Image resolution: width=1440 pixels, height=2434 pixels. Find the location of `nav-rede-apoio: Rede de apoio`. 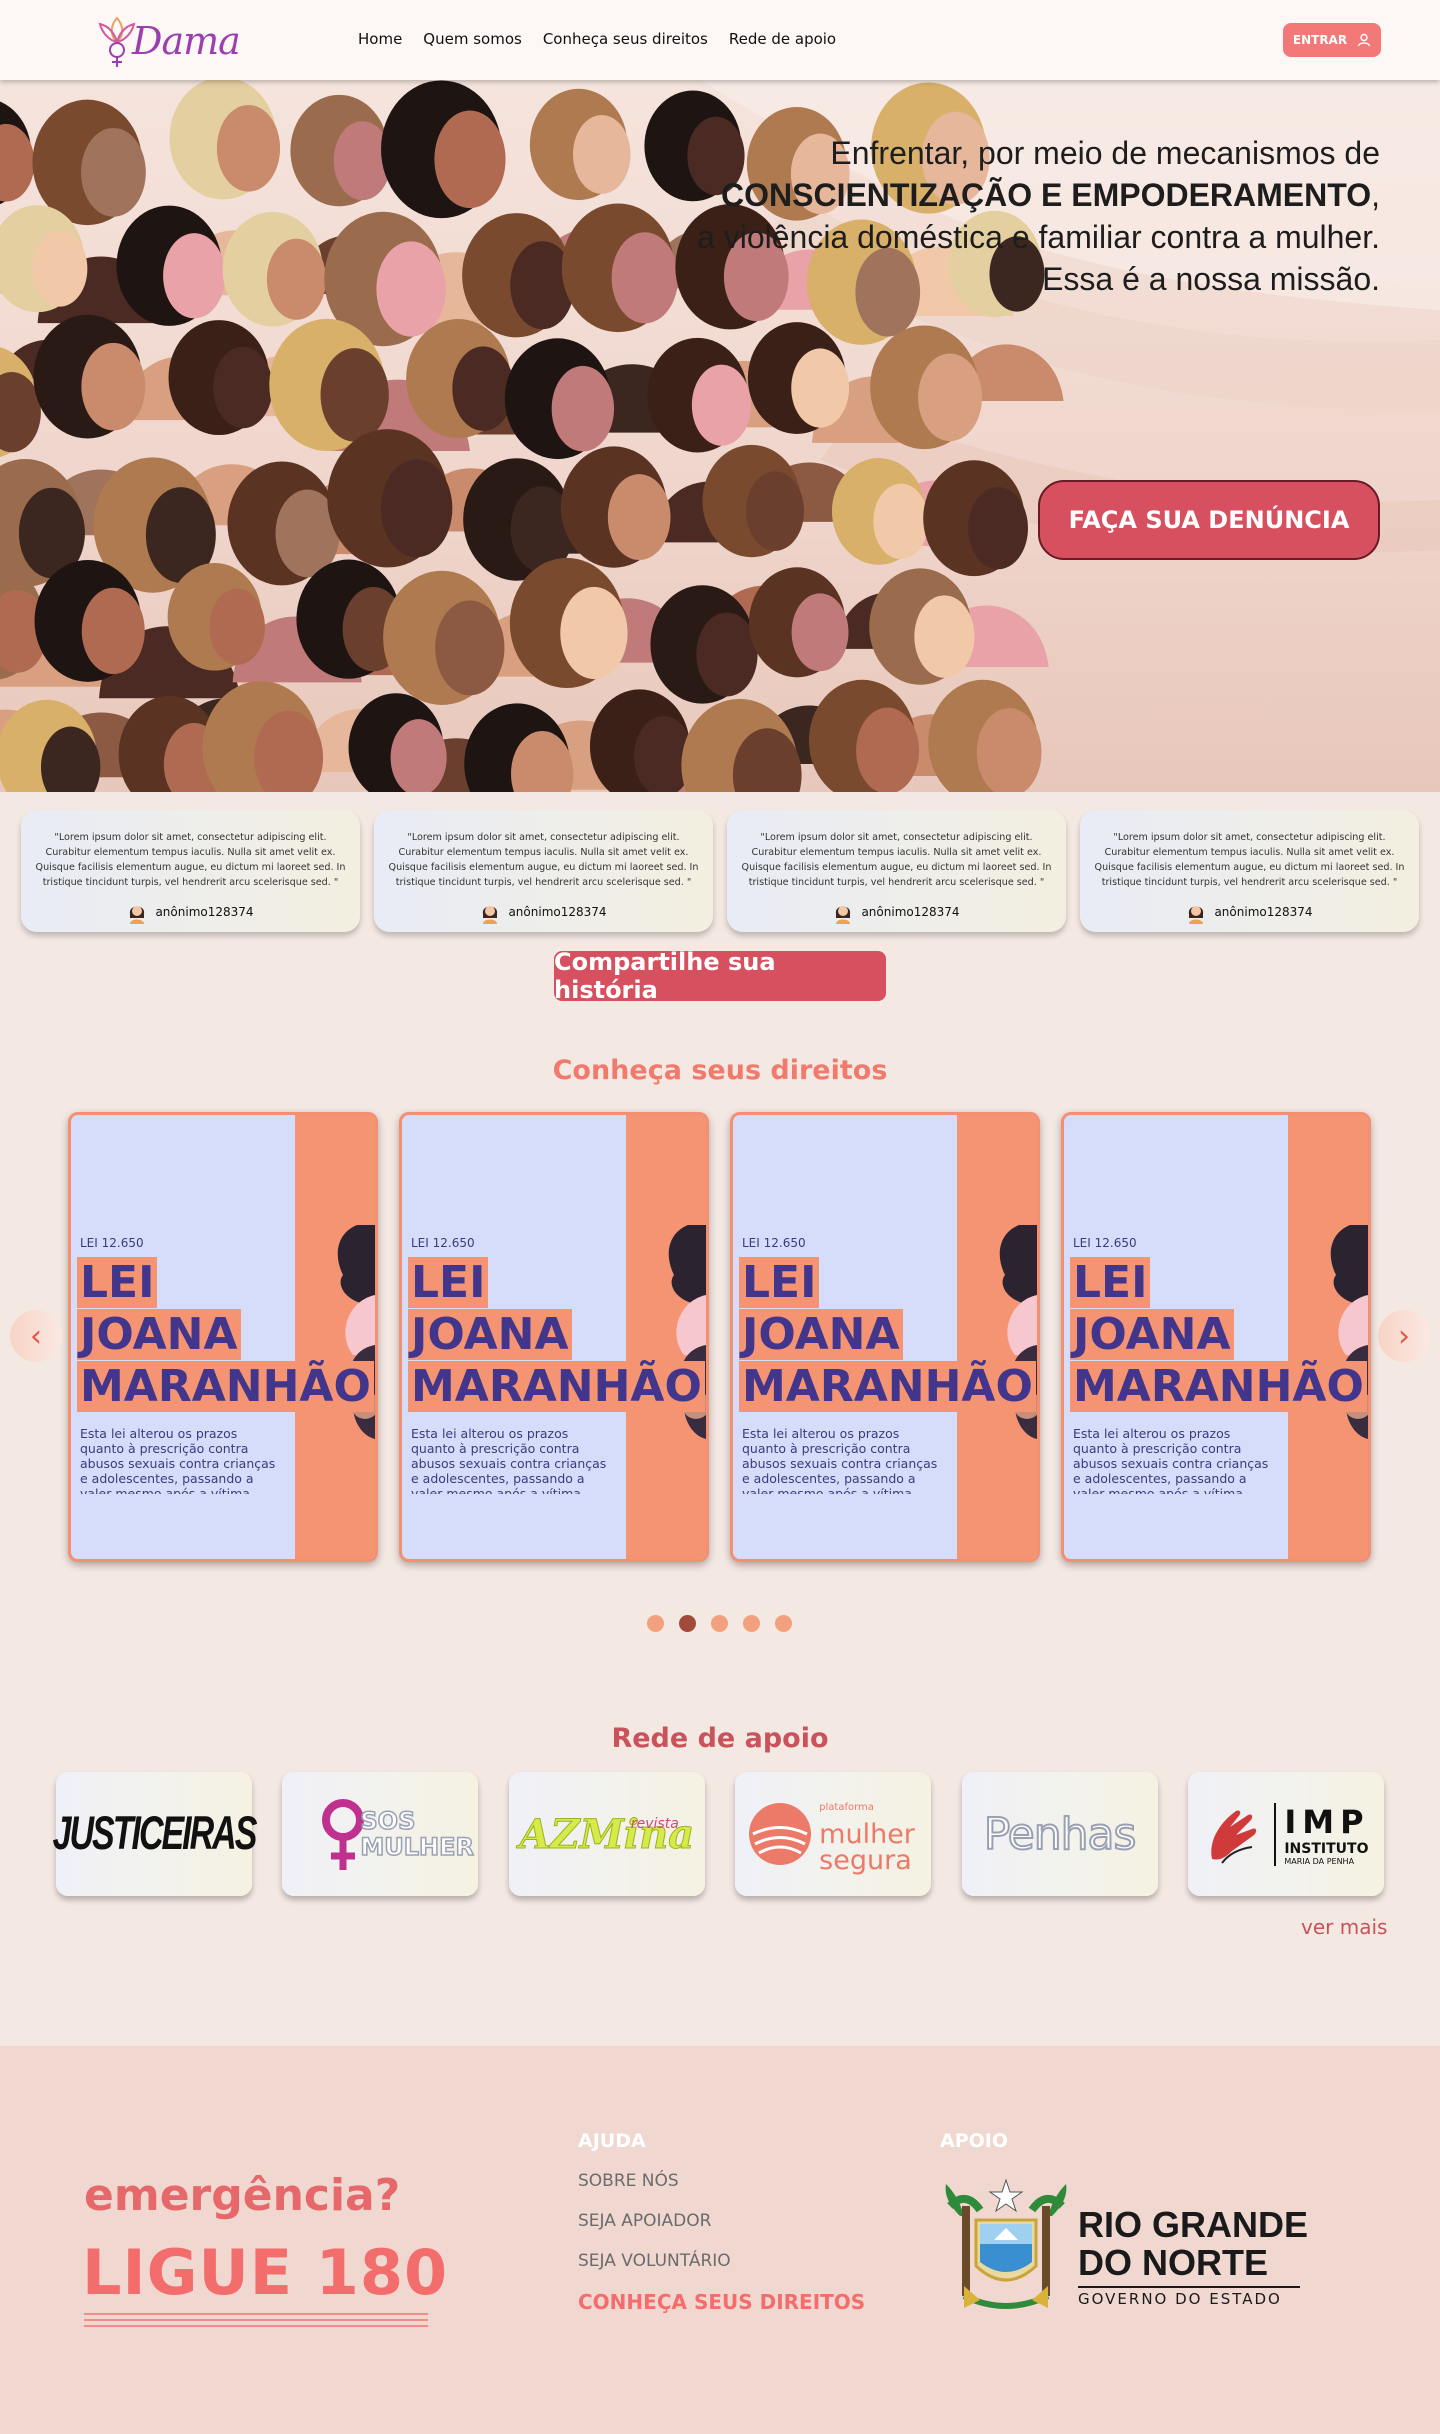

nav-rede-apoio: Rede de apoio is located at coordinates (782, 39).